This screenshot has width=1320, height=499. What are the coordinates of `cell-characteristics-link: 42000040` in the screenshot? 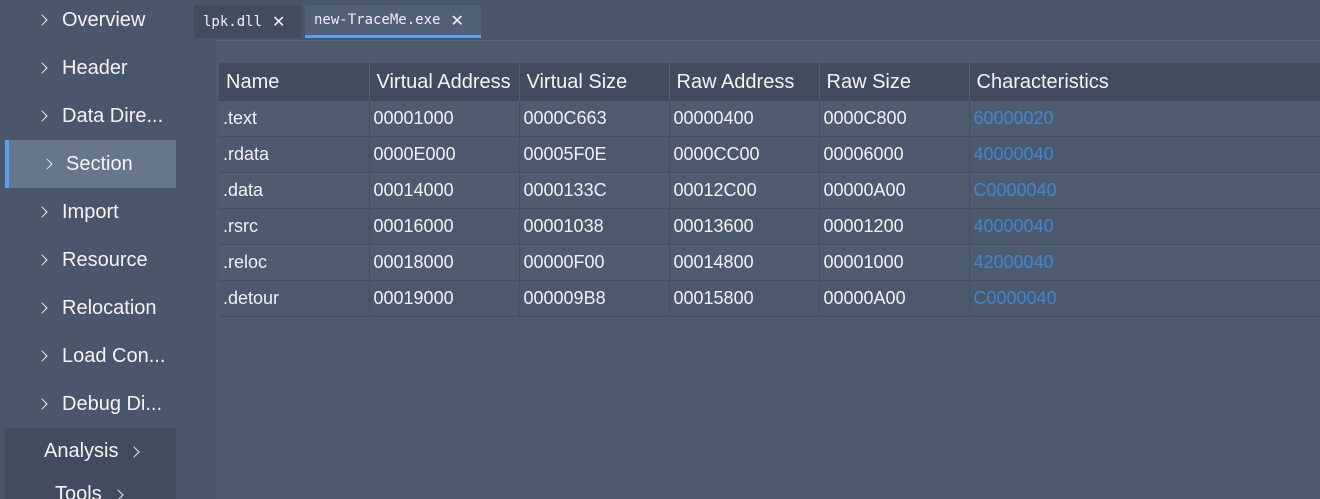 It's located at (1144, 262).